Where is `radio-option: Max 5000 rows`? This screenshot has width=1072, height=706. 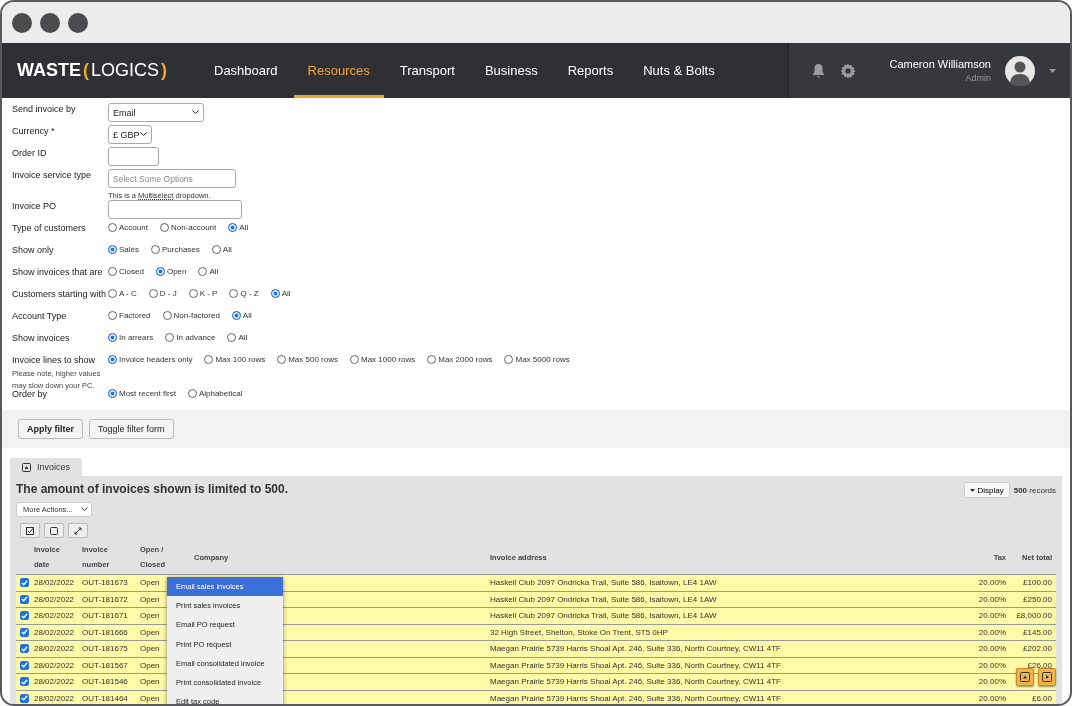 radio-option: Max 5000 rows is located at coordinates (537, 360).